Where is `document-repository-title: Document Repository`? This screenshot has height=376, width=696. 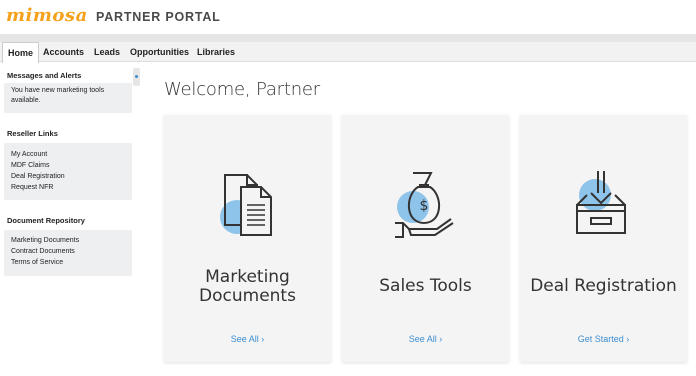
document-repository-title: Document Repository is located at coordinates (46, 220).